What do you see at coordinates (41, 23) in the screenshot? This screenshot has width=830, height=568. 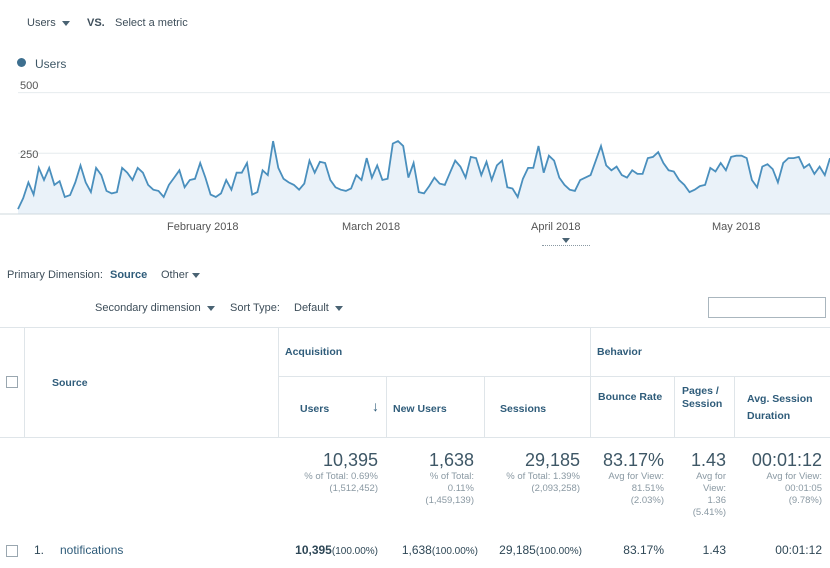 I see `metric-label: Users` at bounding box center [41, 23].